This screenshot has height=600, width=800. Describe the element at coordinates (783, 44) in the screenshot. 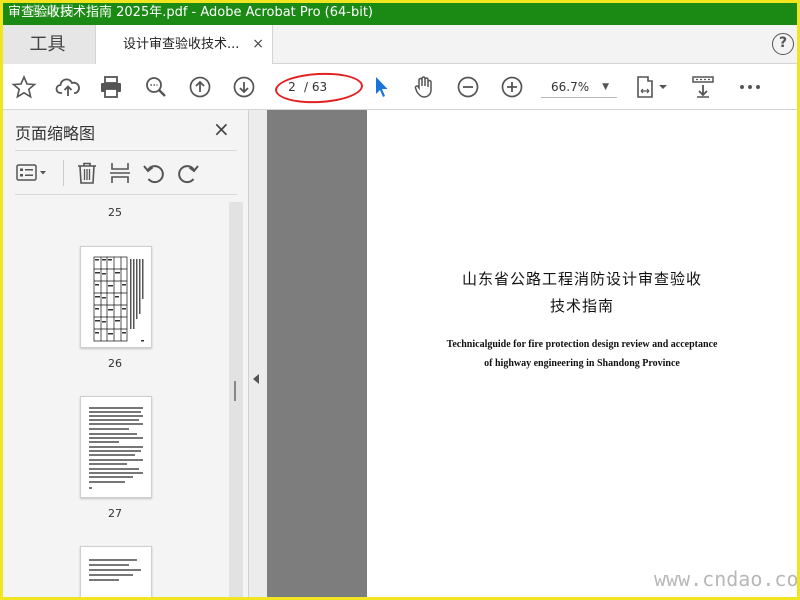

I see `help-icon: ?` at that location.